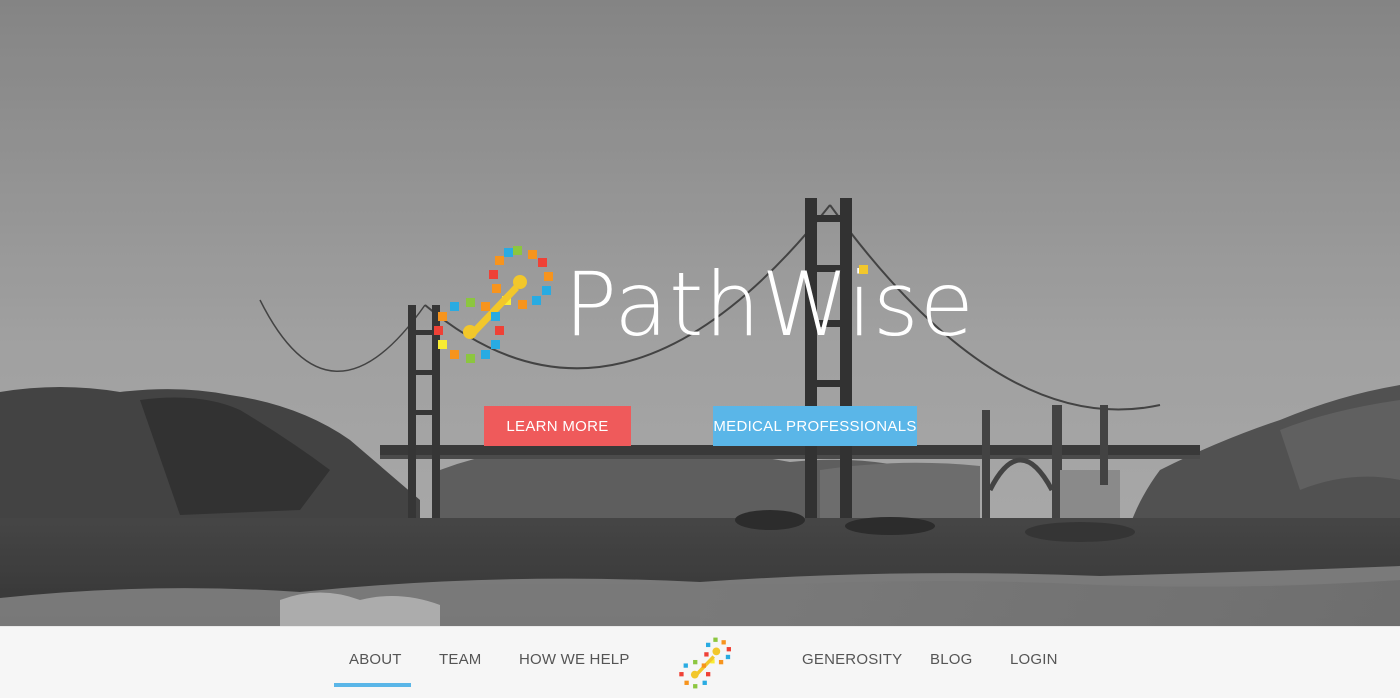  I want to click on learn-more-button: LEARN MORE, so click(557, 426).